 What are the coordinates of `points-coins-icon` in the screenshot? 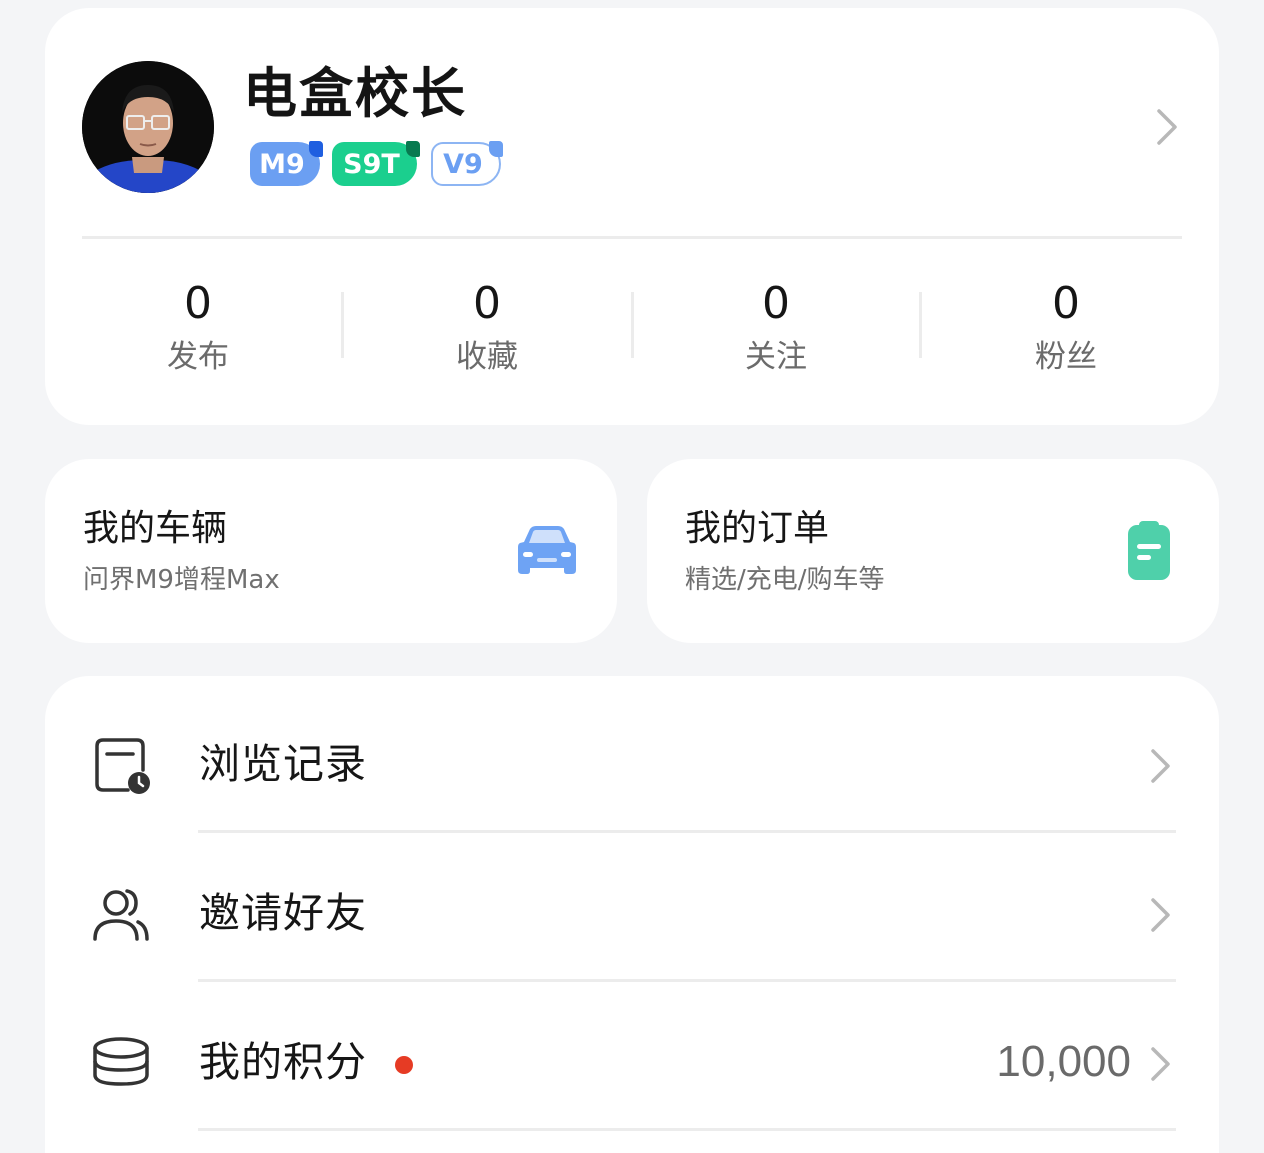 It's located at (121, 1061).